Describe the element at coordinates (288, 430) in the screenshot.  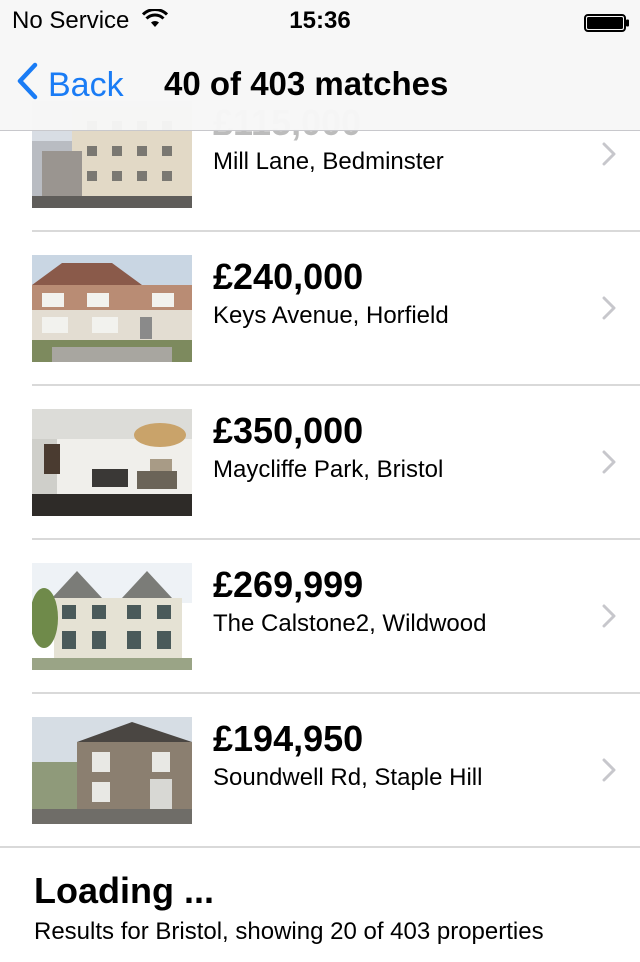
I see `listing-price: £350,000` at that location.